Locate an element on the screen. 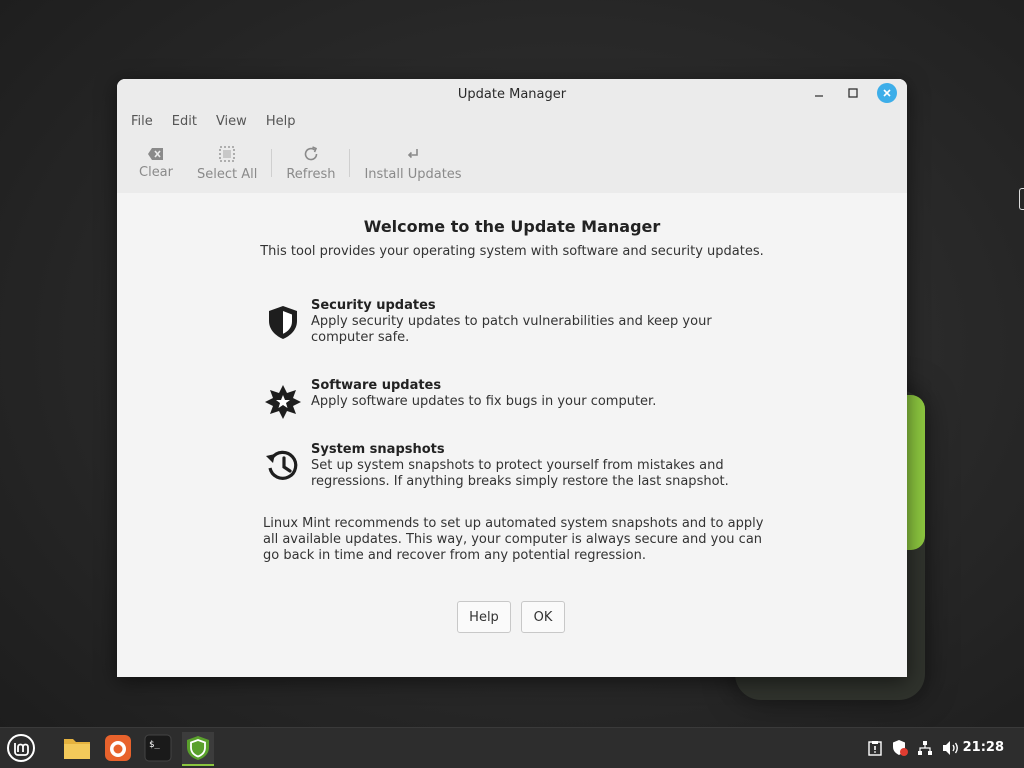  firefox-launcher is located at coordinates (118, 748).